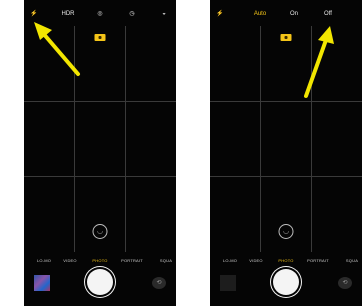  I want to click on camera-top-bar: ⚡ HDR ◎ ◷ ◒, so click(100, 15).